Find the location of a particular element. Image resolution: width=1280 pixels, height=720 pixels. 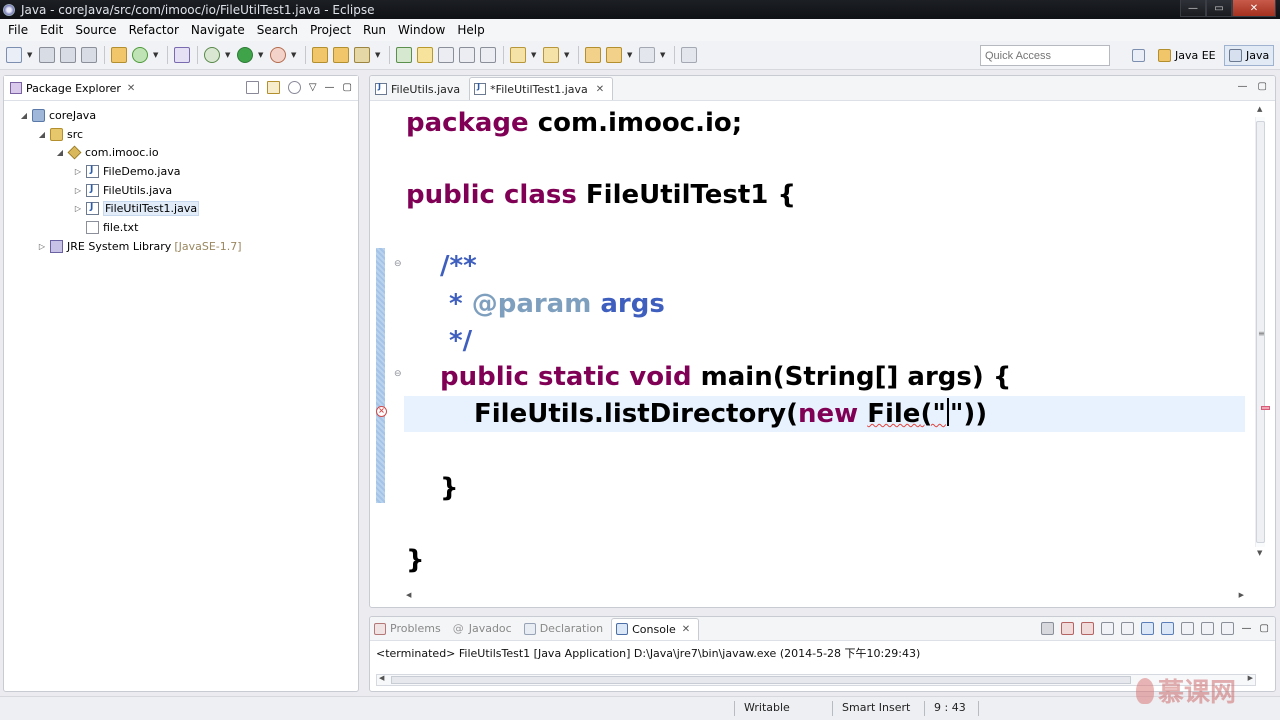

scroll-up-icon: ▲ is located at coordinates (1259, 109).